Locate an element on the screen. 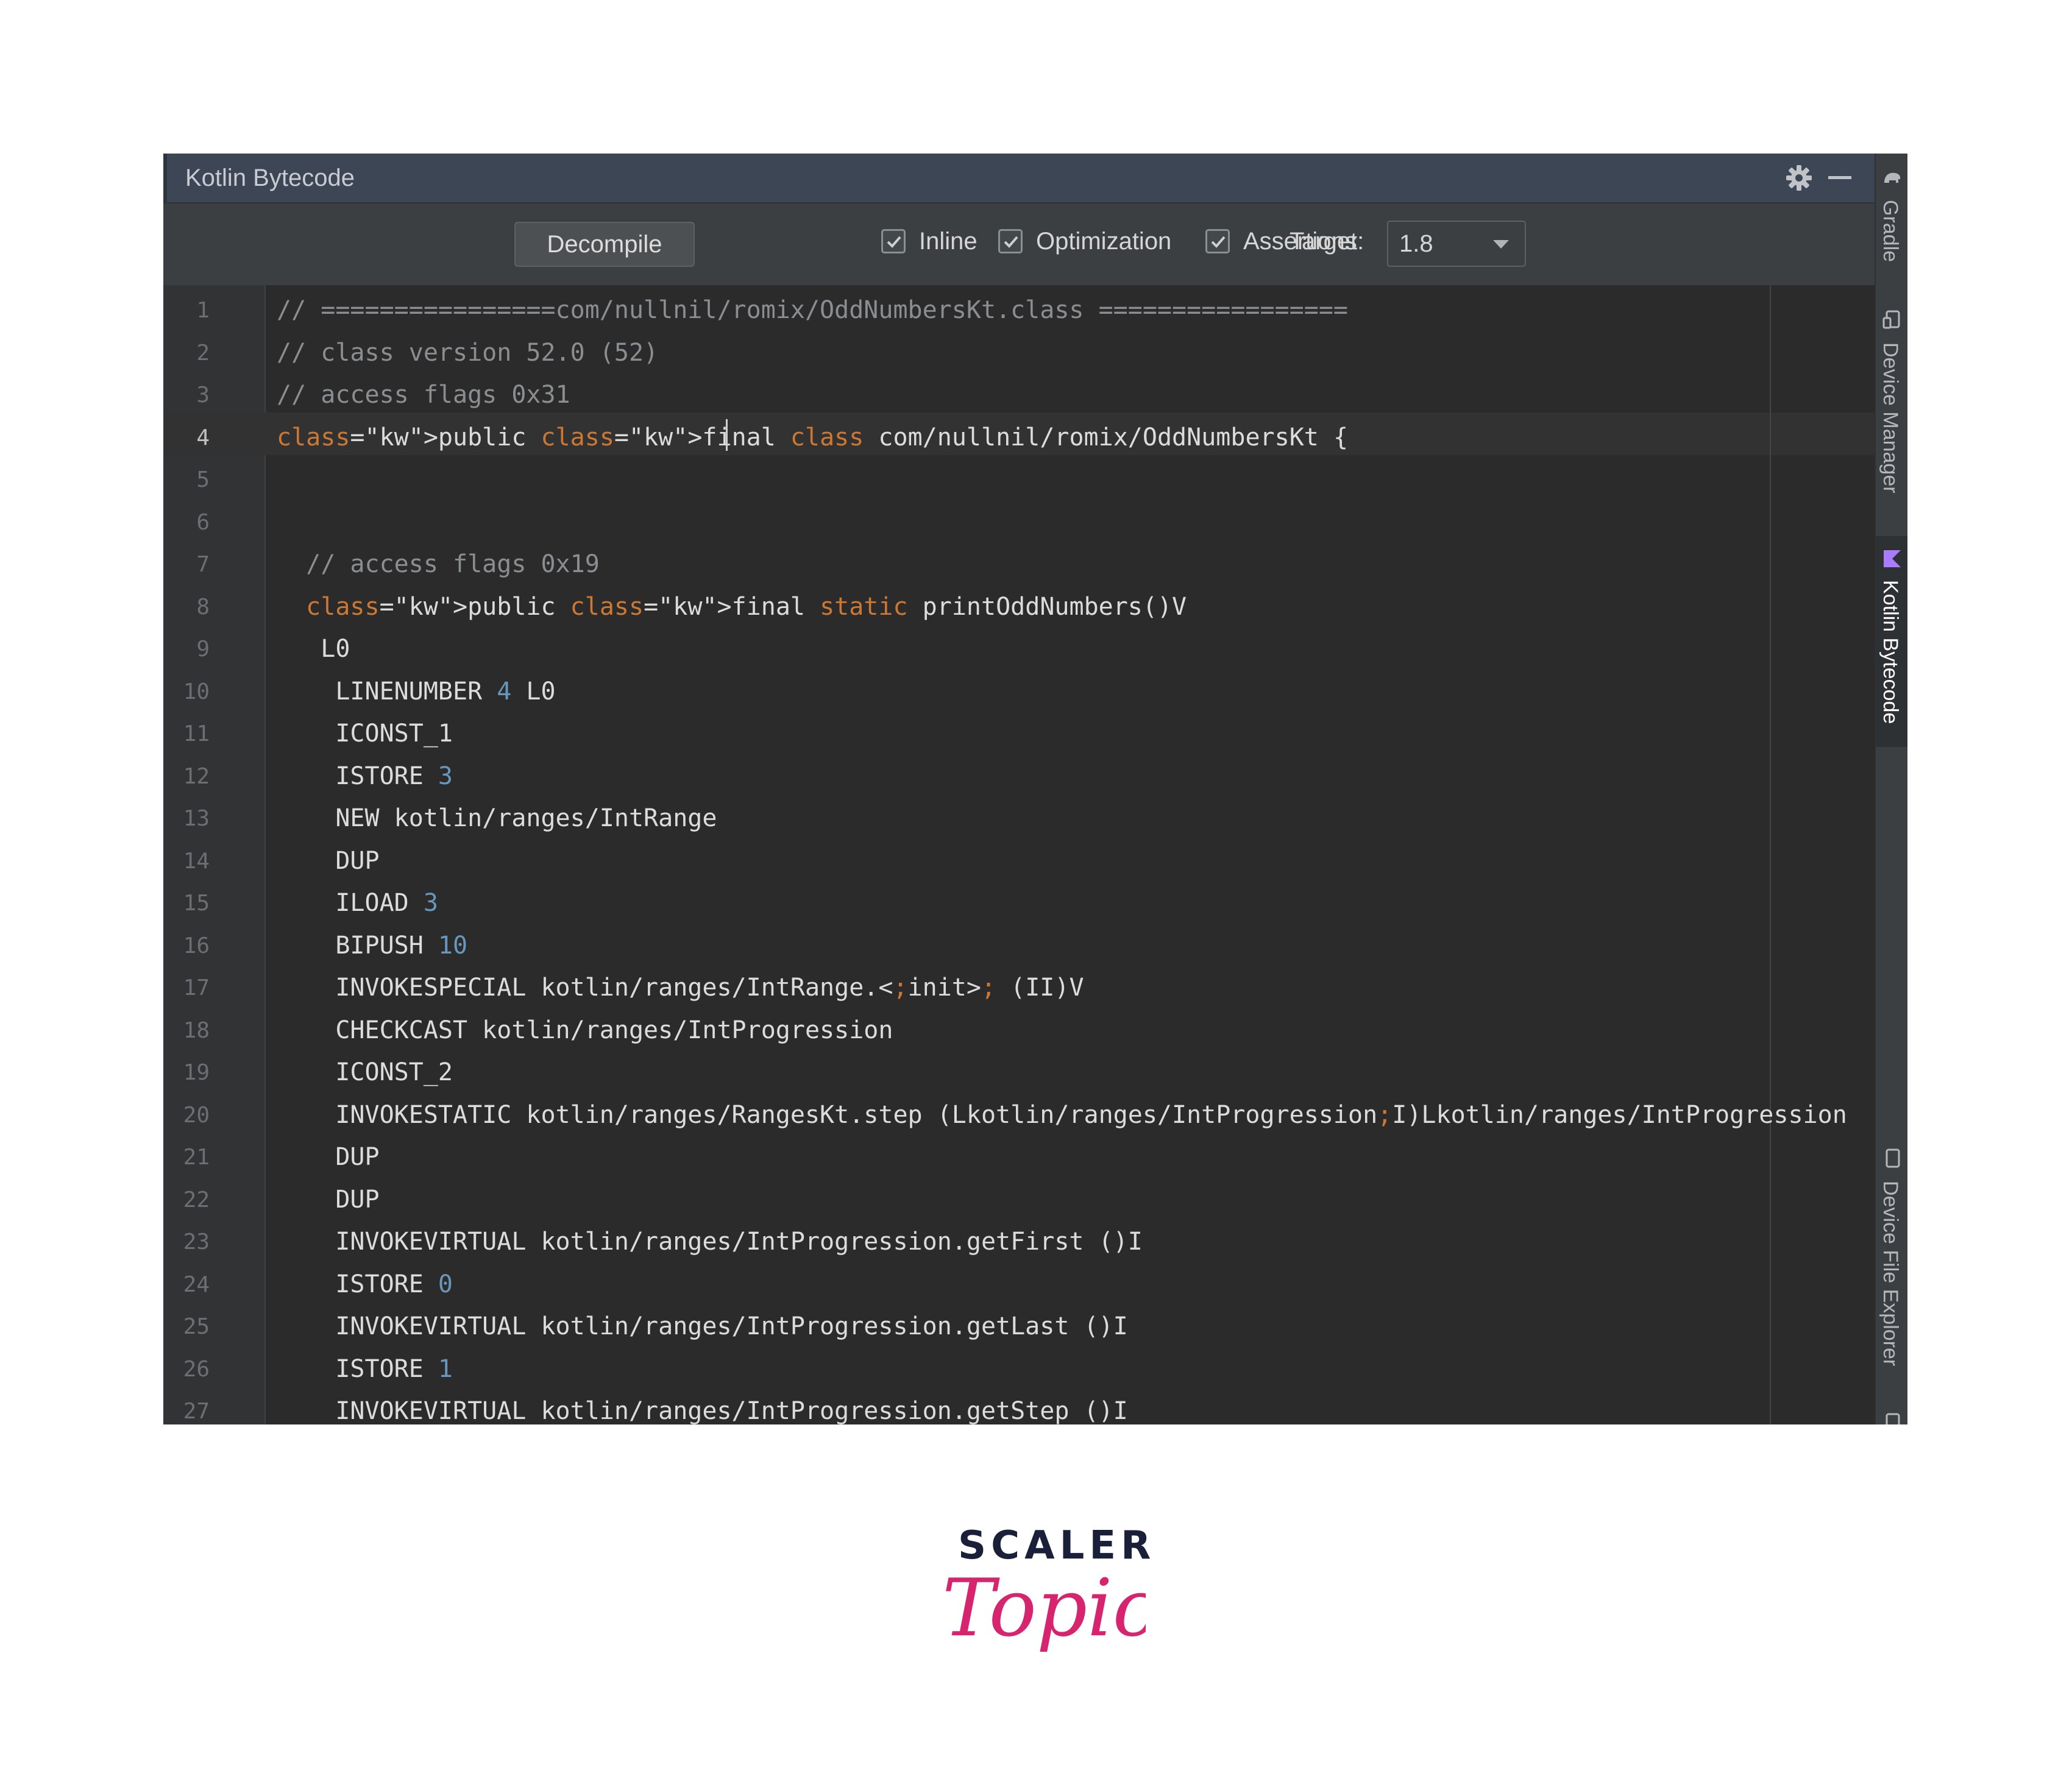  side-tab-device-file-explorer: Device File Explorer is located at coordinates (1890, 1273).